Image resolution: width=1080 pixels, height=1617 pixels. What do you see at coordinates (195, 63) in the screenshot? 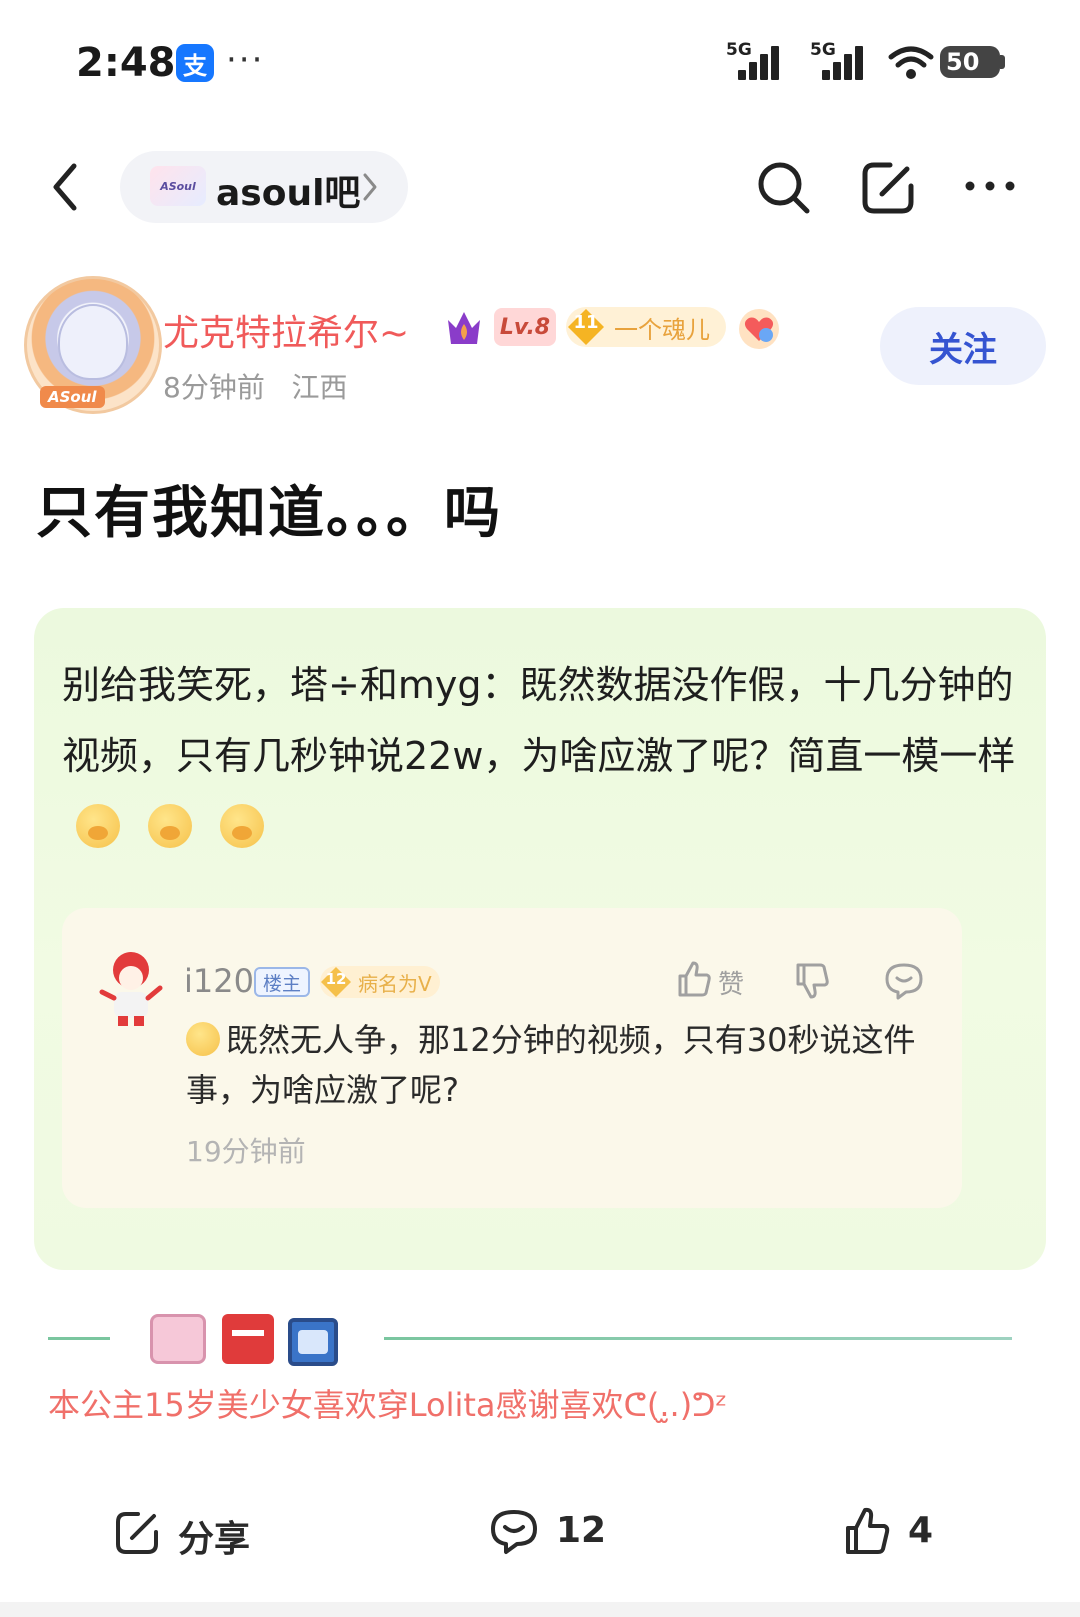
I see `alipay-icon: 支` at bounding box center [195, 63].